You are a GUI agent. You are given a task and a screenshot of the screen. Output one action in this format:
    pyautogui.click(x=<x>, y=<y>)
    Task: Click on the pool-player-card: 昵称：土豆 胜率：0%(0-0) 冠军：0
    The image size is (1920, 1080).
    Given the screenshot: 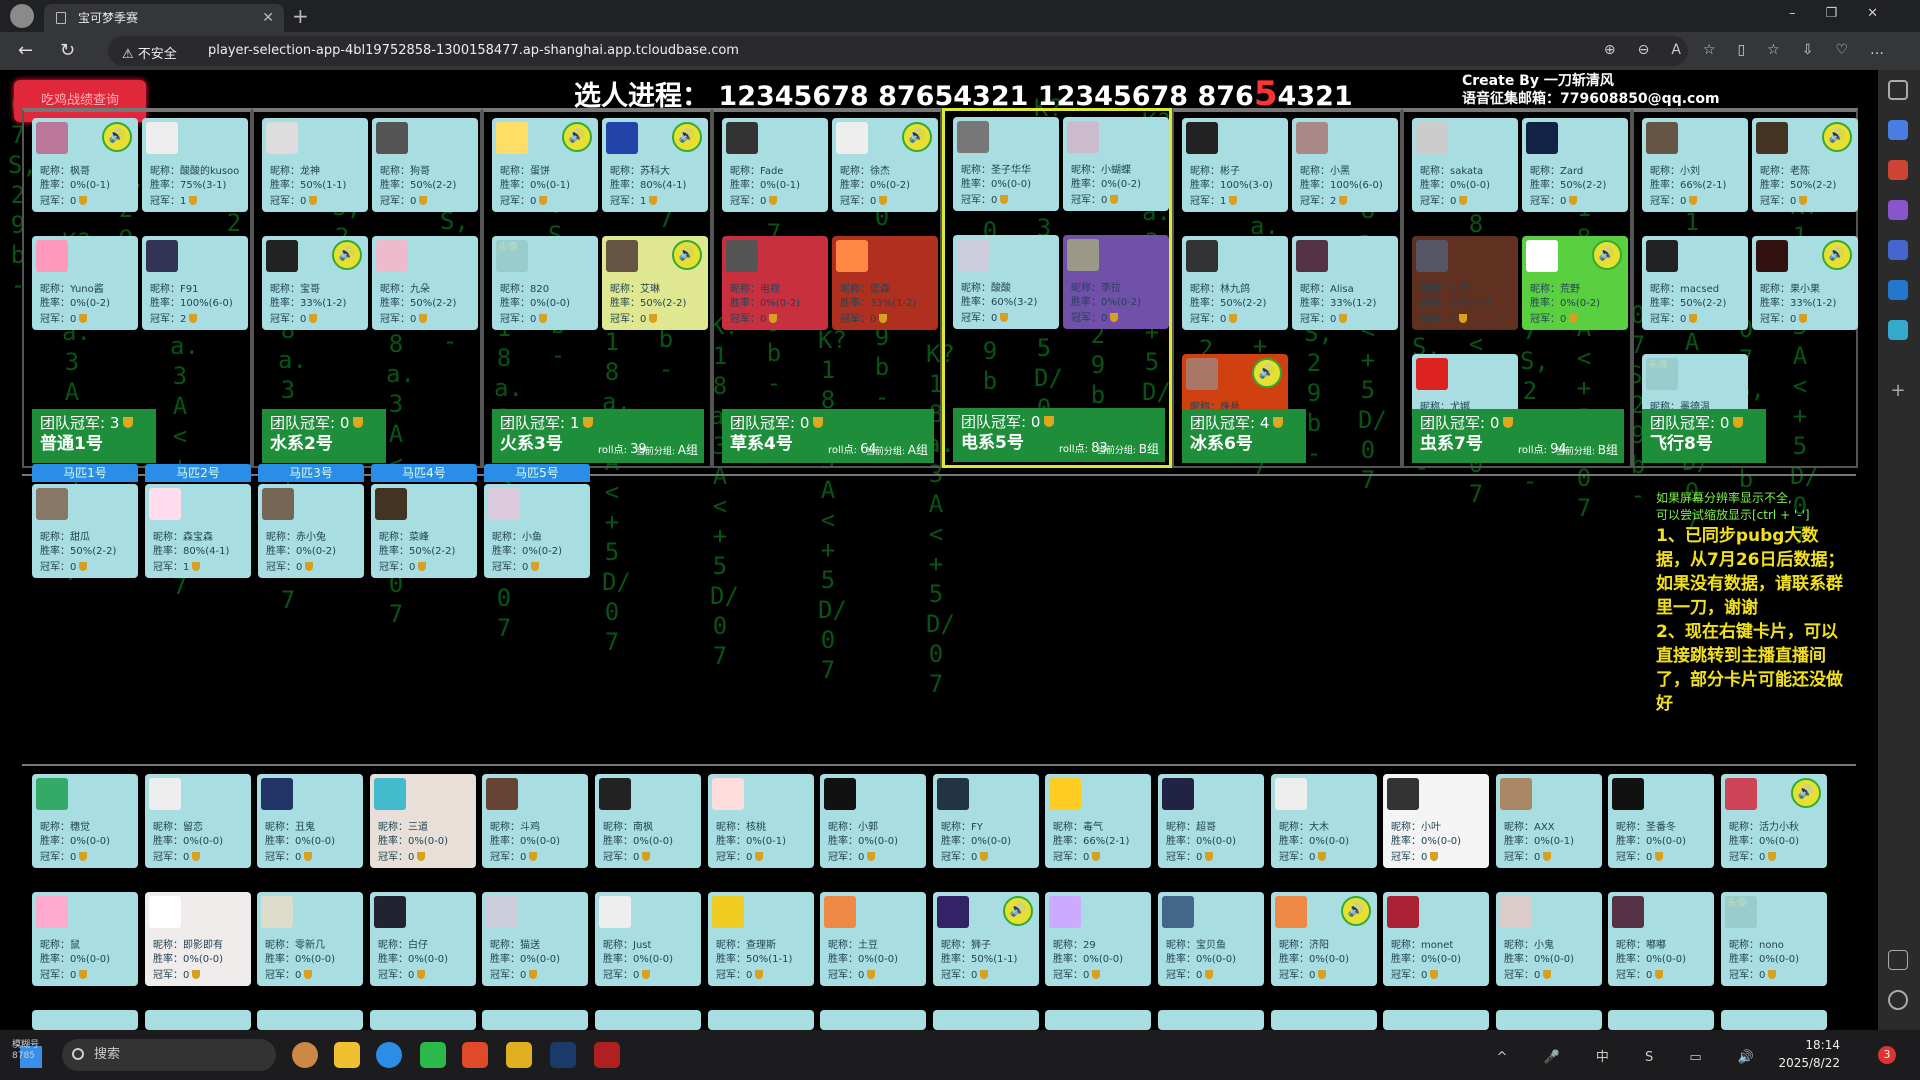 What is the action you would take?
    pyautogui.click(x=873, y=939)
    